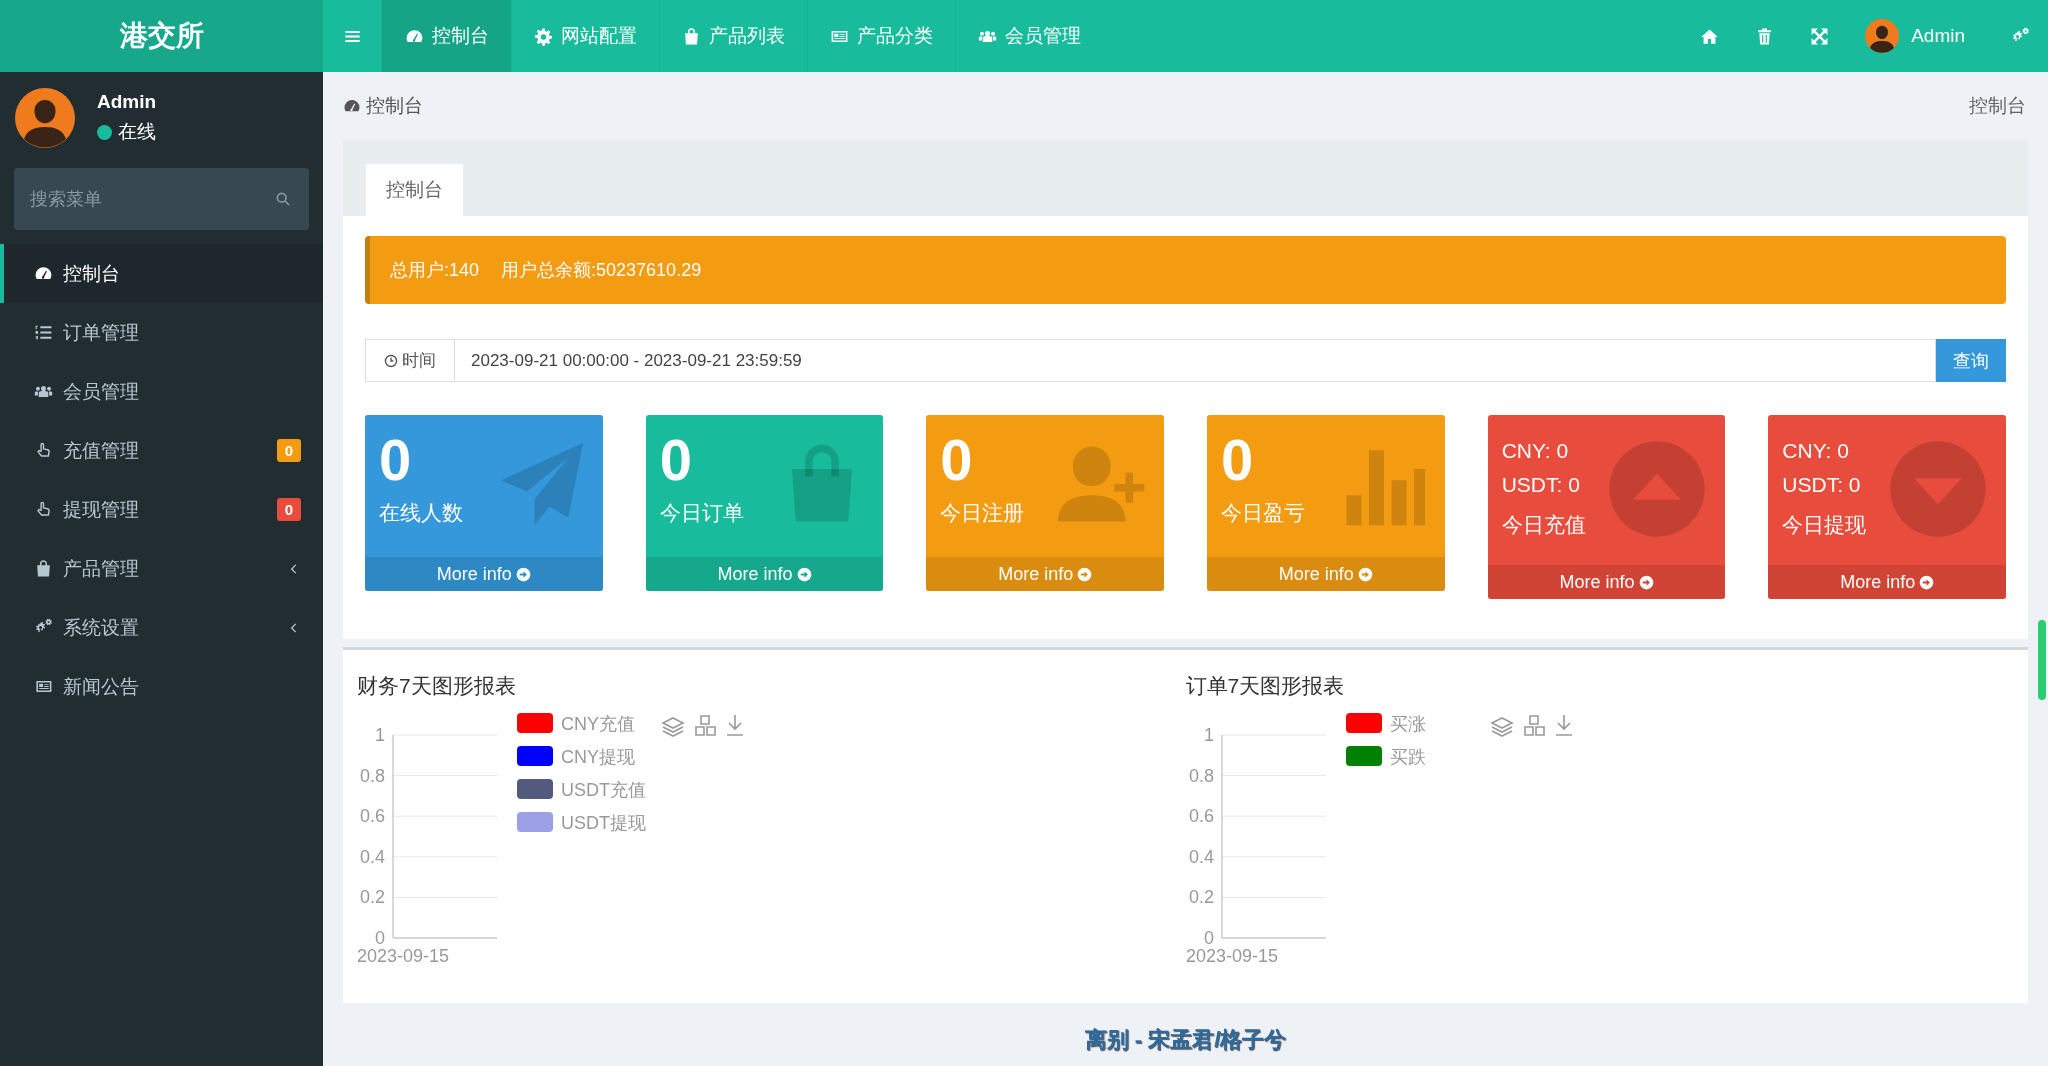 The width and height of the screenshot is (2048, 1066). Describe the element at coordinates (1407, 724) in the screenshot. I see `legend-label: 买涨` at that location.